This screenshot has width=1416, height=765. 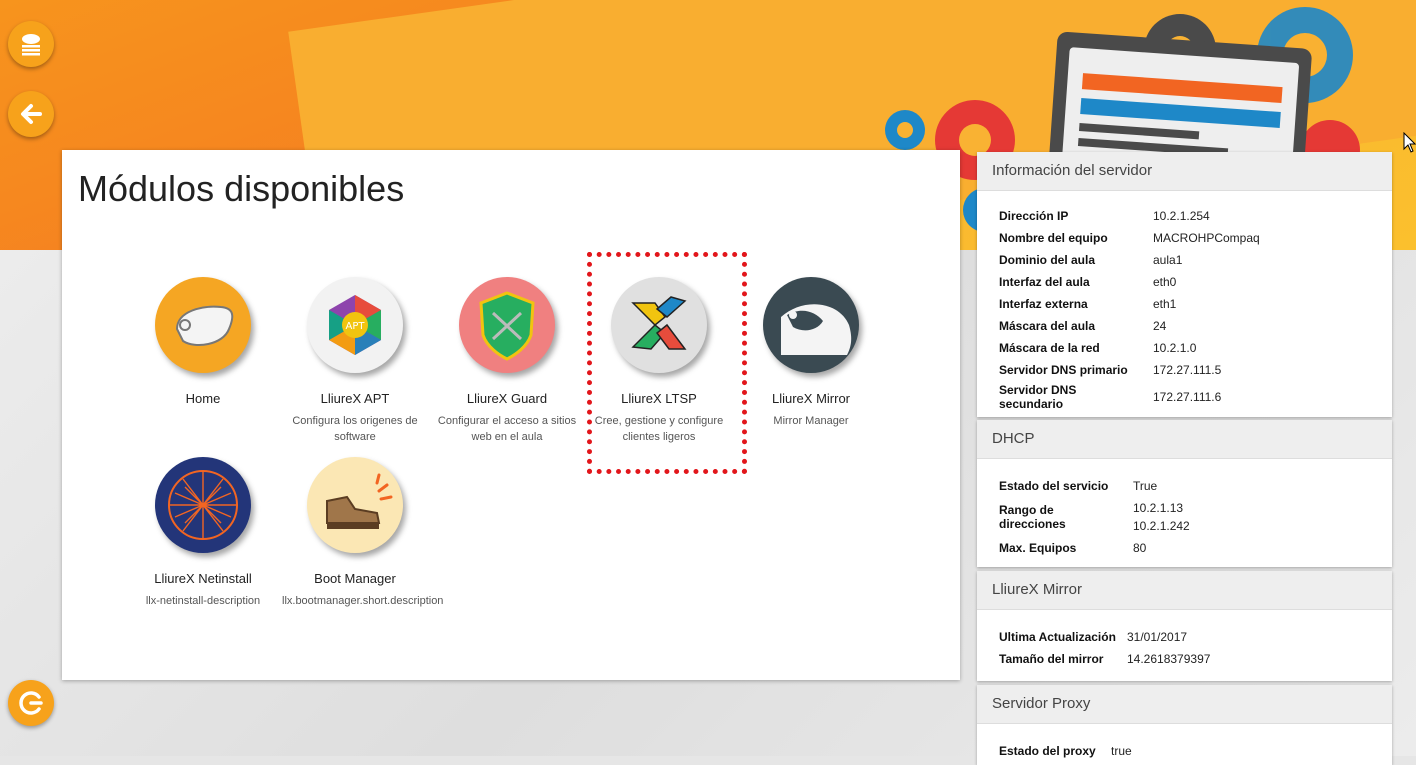 I want to click on proxy-table: Estado del proxy true, so click(x=1065, y=751).